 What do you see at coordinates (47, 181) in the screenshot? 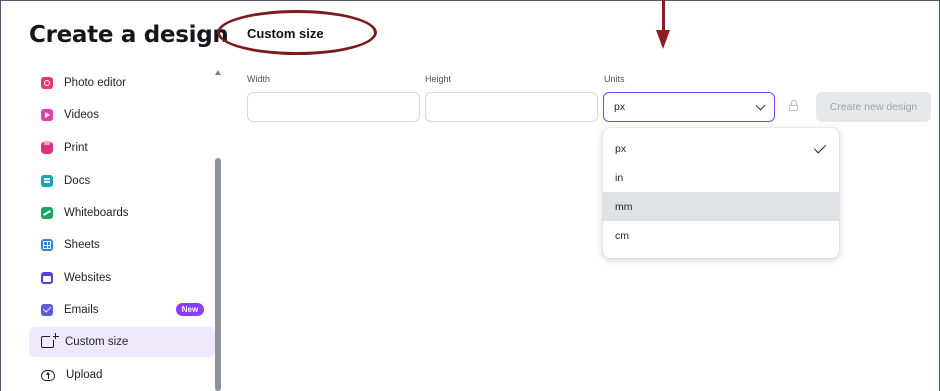
I see `docs-icon` at bounding box center [47, 181].